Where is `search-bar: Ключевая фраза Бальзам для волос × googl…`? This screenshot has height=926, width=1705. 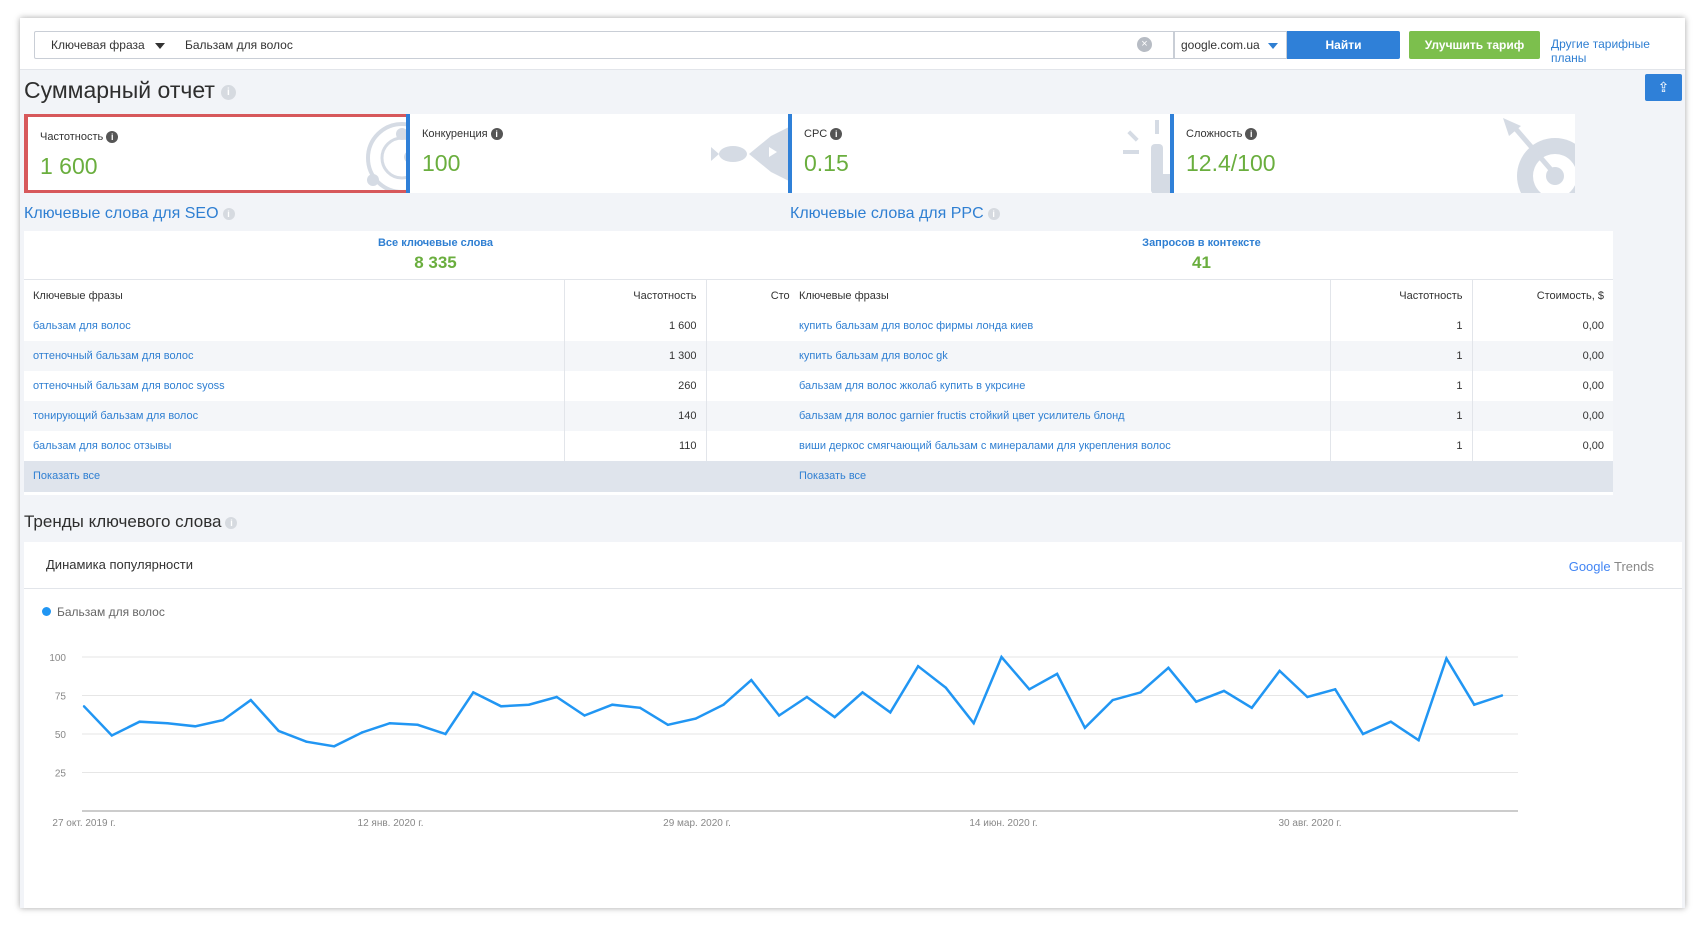
search-bar: Ключевая фраза Бальзам для волос × googl… is located at coordinates (852, 44).